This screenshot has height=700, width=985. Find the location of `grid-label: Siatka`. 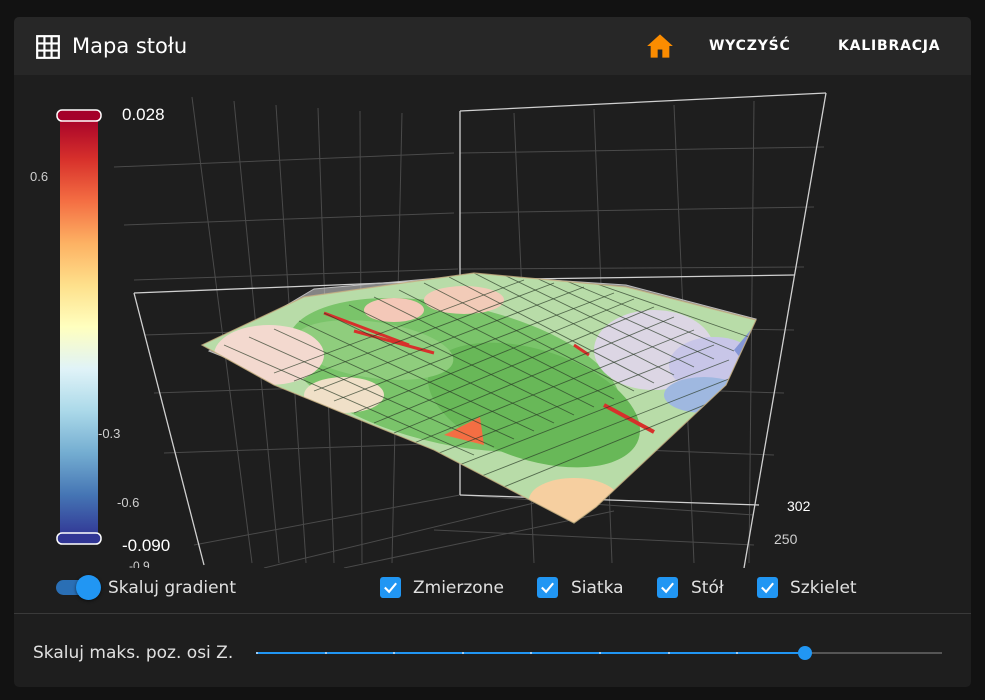

grid-label: Siatka is located at coordinates (597, 588).